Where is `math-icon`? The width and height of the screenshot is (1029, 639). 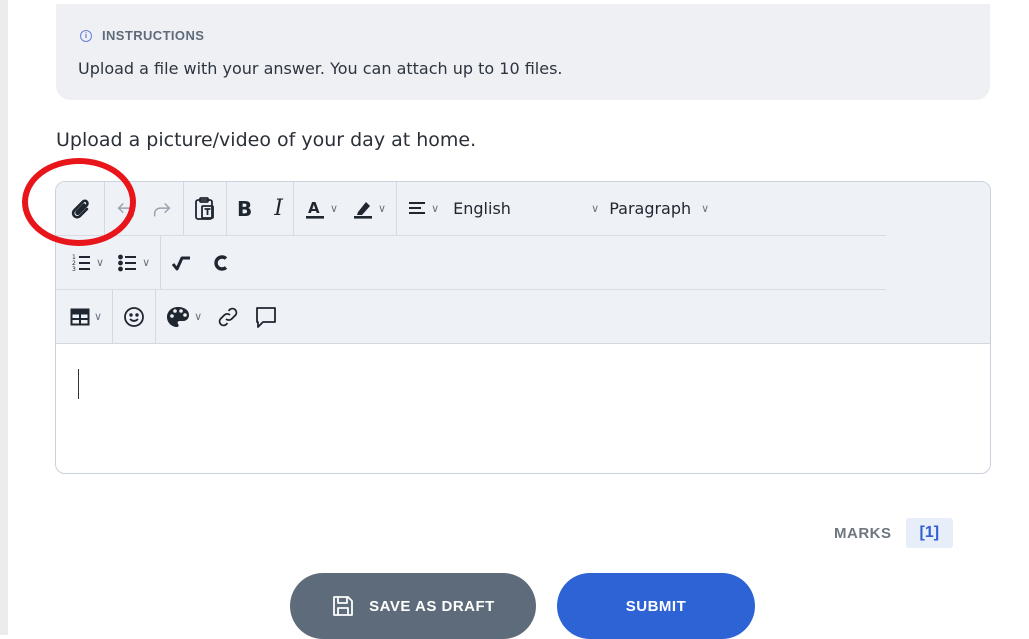
math-icon is located at coordinates (181, 263).